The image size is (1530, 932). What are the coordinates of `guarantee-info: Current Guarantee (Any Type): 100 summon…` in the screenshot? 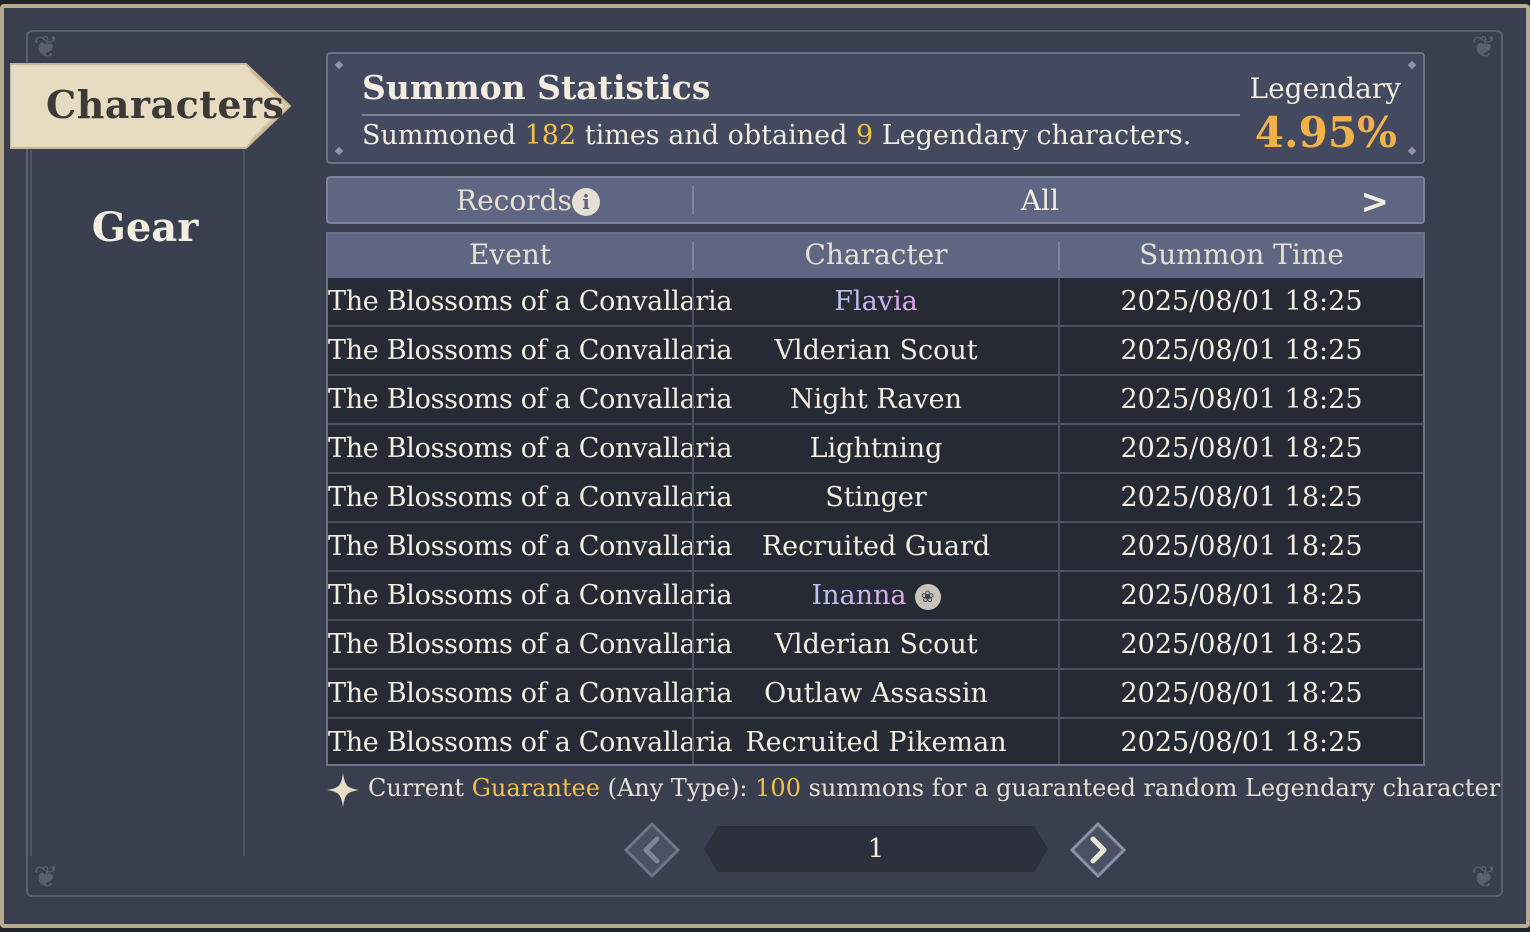 It's located at (913, 790).